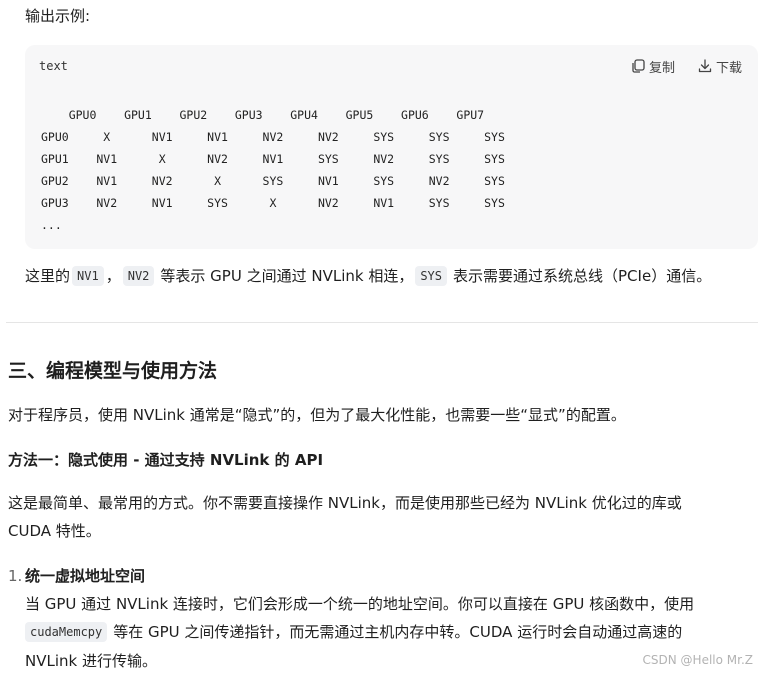 The height and width of the screenshot is (674, 758). I want to click on copy-icon, so click(638, 66).